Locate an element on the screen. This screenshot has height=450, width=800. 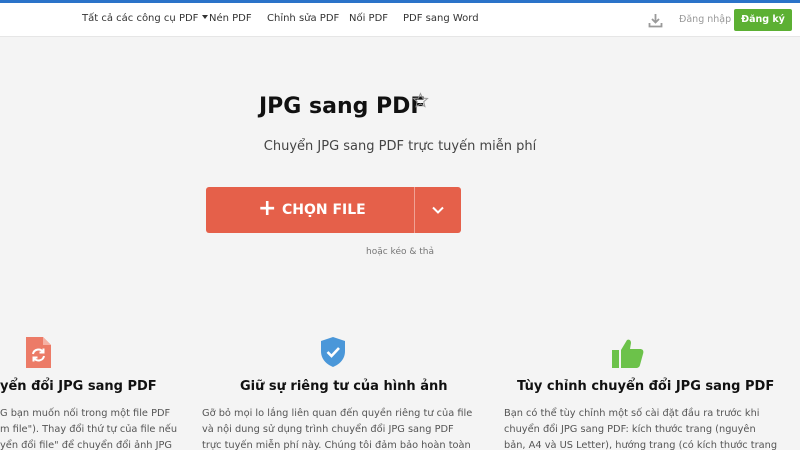
feature-title: Tùy chỉnh chuyển đổi JPG sang PDF is located at coordinates (646, 386).